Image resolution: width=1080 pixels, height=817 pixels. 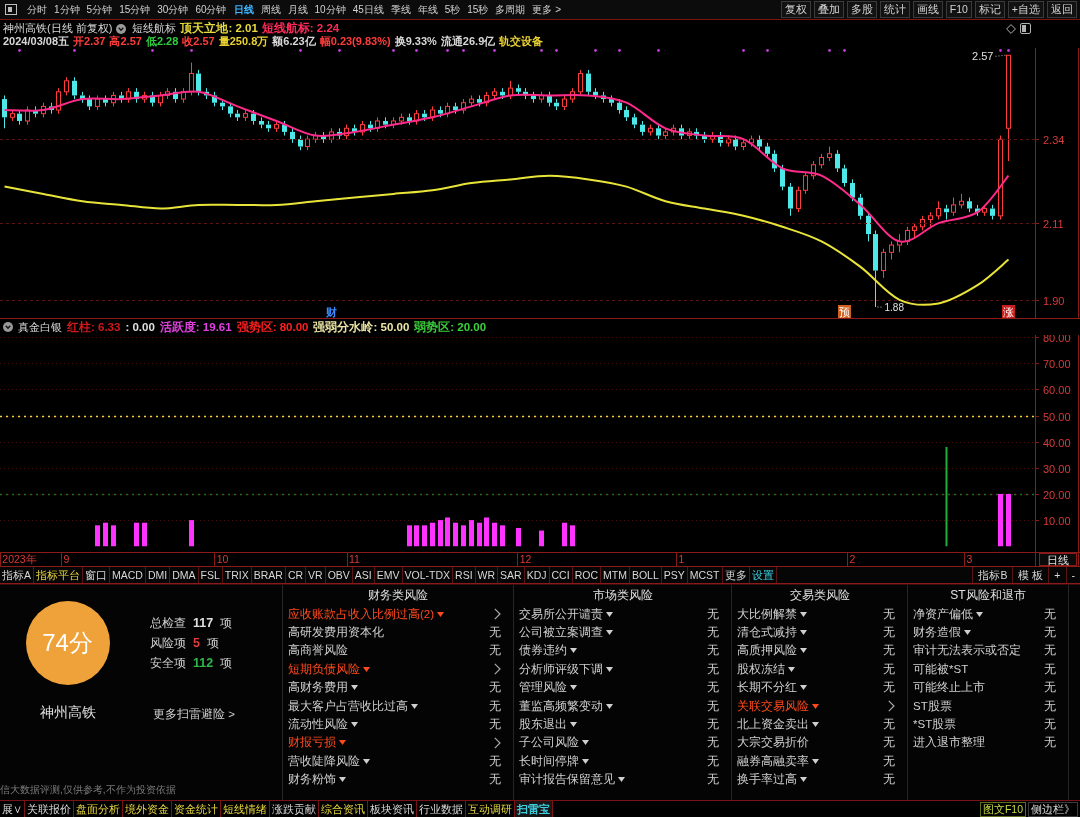 What do you see at coordinates (297, 9) in the screenshot?
I see `period-tab: 月线` at bounding box center [297, 9].